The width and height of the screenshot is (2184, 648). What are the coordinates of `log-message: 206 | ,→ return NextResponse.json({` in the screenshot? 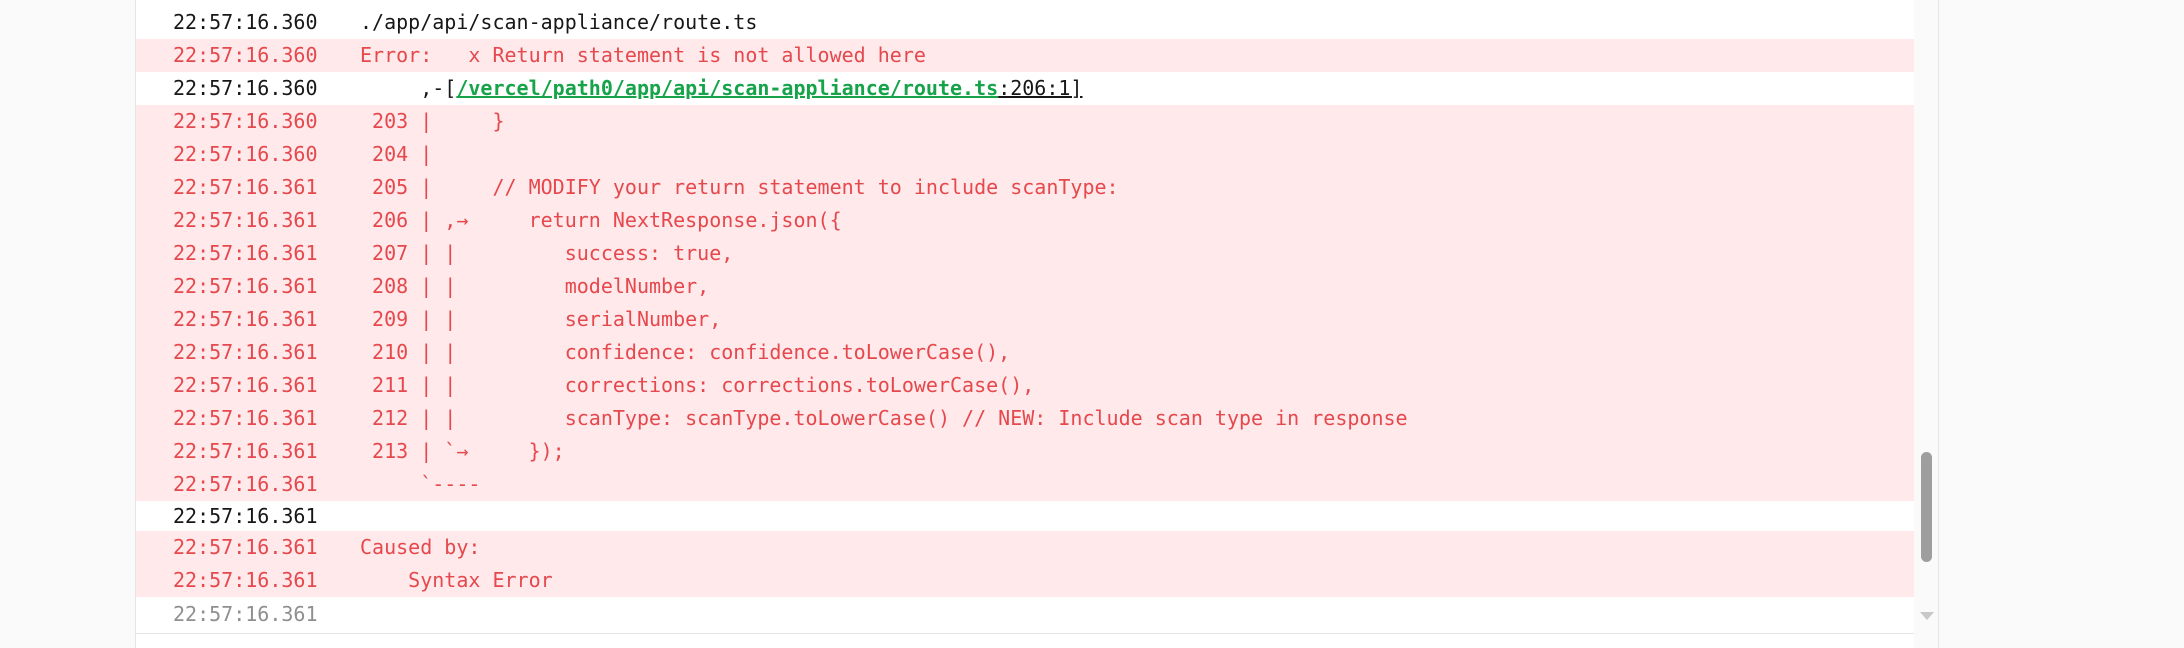 It's located at (601, 220).